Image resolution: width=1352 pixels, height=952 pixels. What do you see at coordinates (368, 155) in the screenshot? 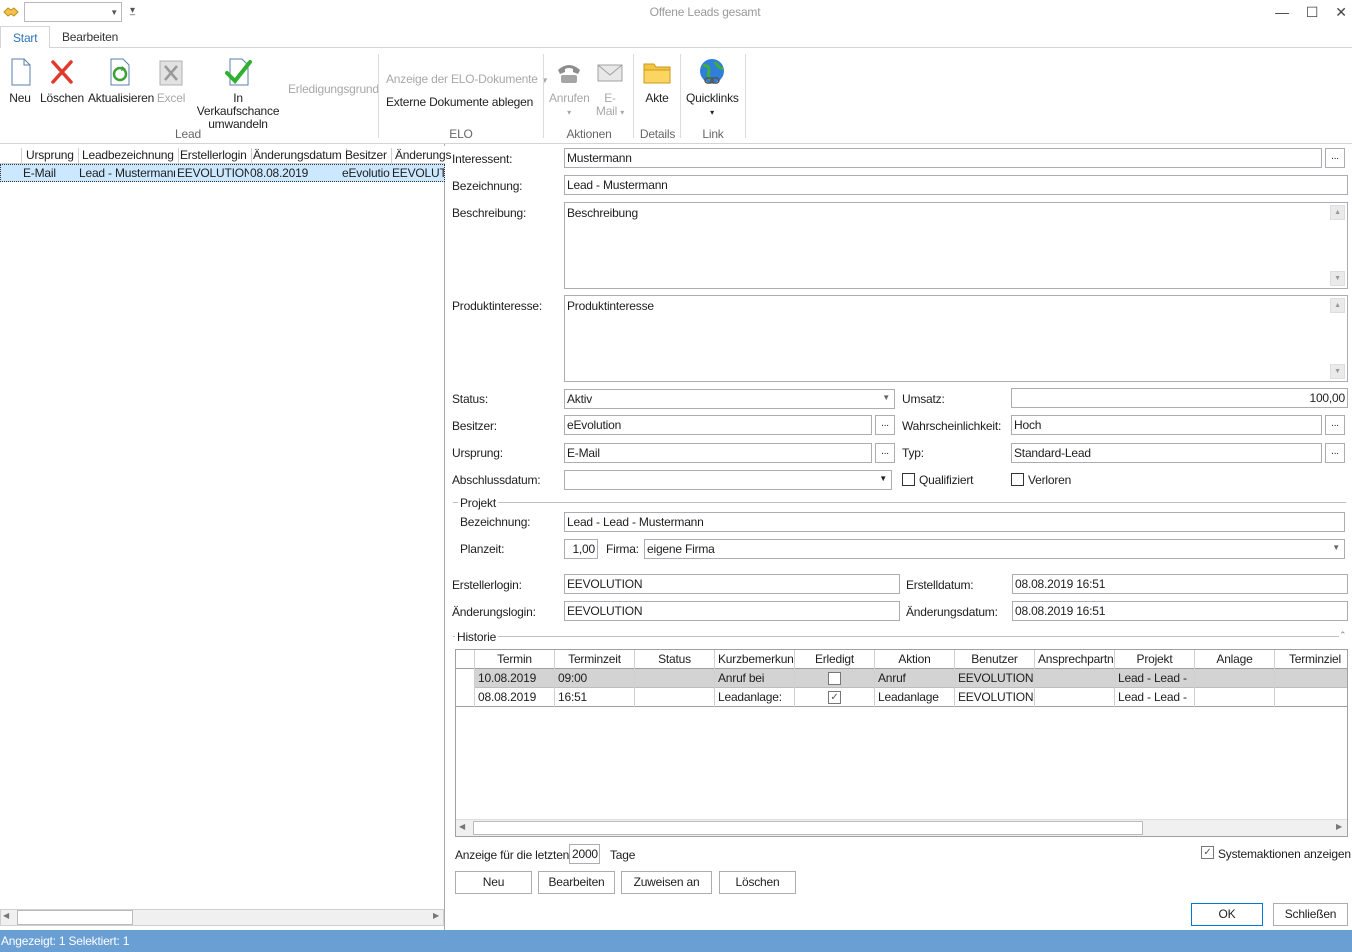
I see `column-header-besitzer: Besitzer` at bounding box center [368, 155].